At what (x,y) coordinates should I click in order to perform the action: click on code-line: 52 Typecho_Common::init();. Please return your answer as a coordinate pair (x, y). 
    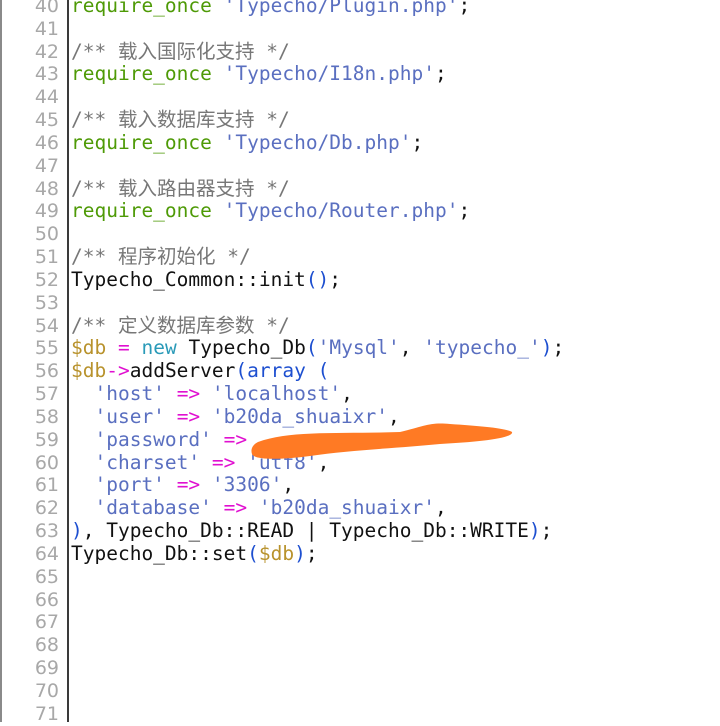
    Looking at the image, I should click on (360, 280).